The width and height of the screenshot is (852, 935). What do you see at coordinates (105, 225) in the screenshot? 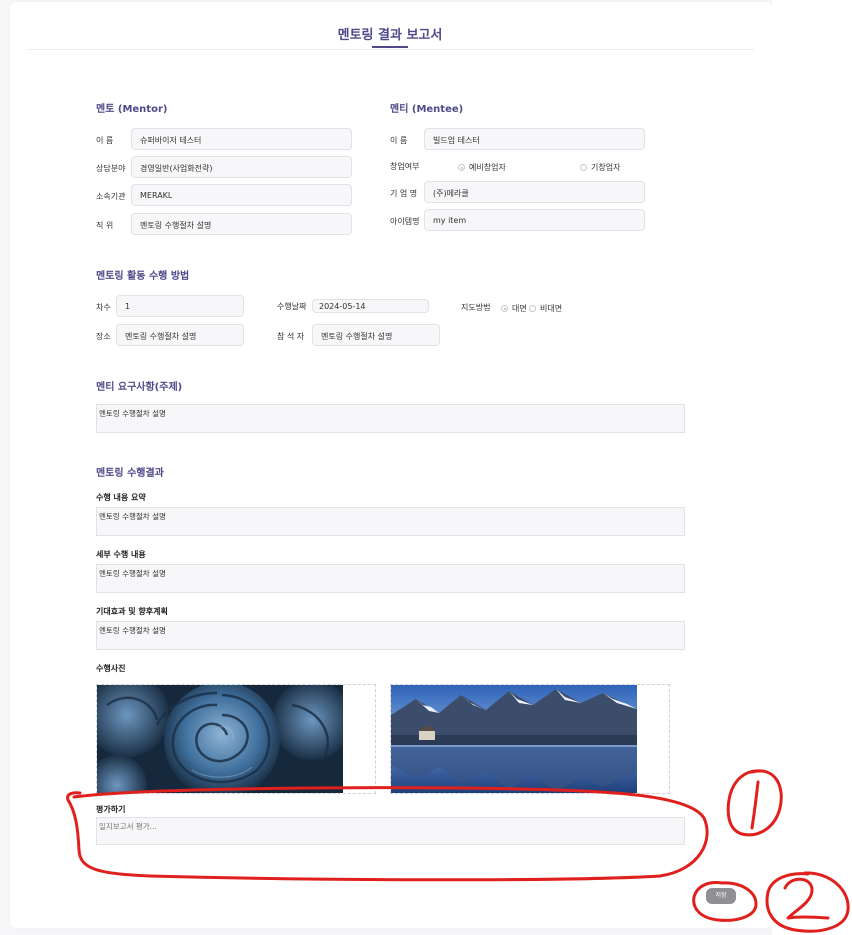
I see `mentor-position-label: 직 위` at bounding box center [105, 225].